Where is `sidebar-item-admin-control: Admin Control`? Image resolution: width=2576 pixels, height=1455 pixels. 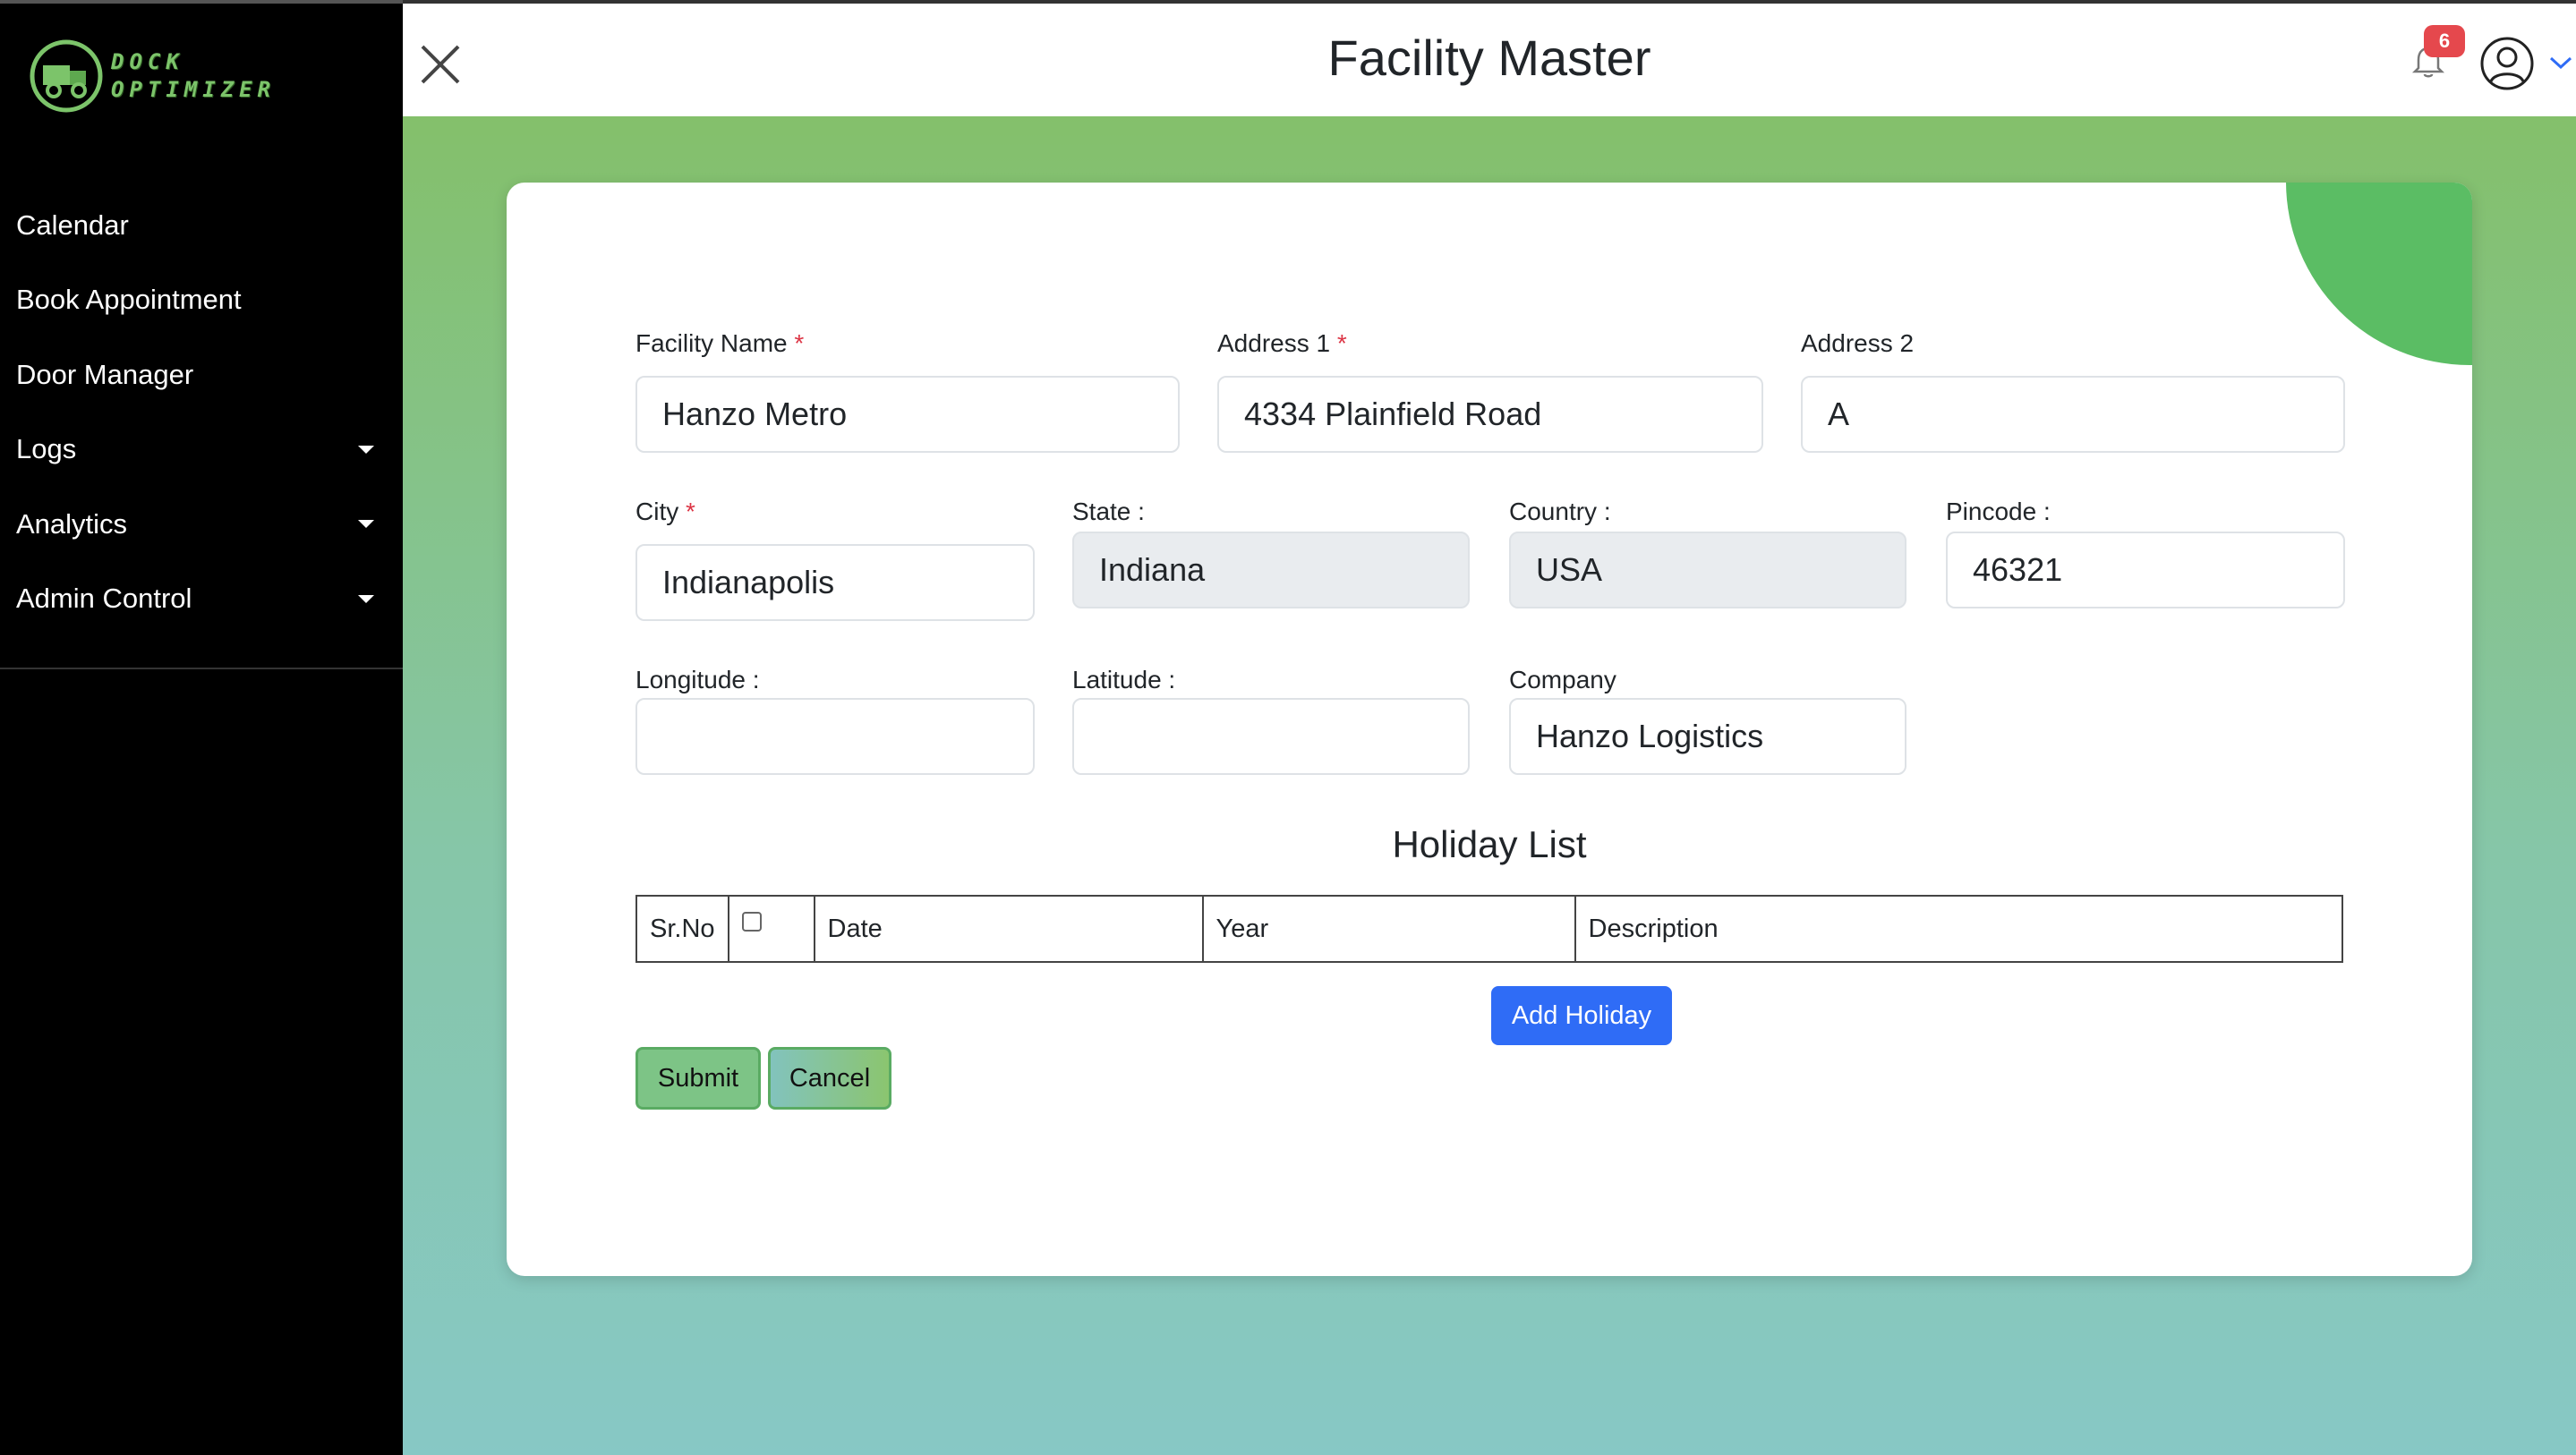 sidebar-item-admin-control: Admin Control is located at coordinates (201, 599).